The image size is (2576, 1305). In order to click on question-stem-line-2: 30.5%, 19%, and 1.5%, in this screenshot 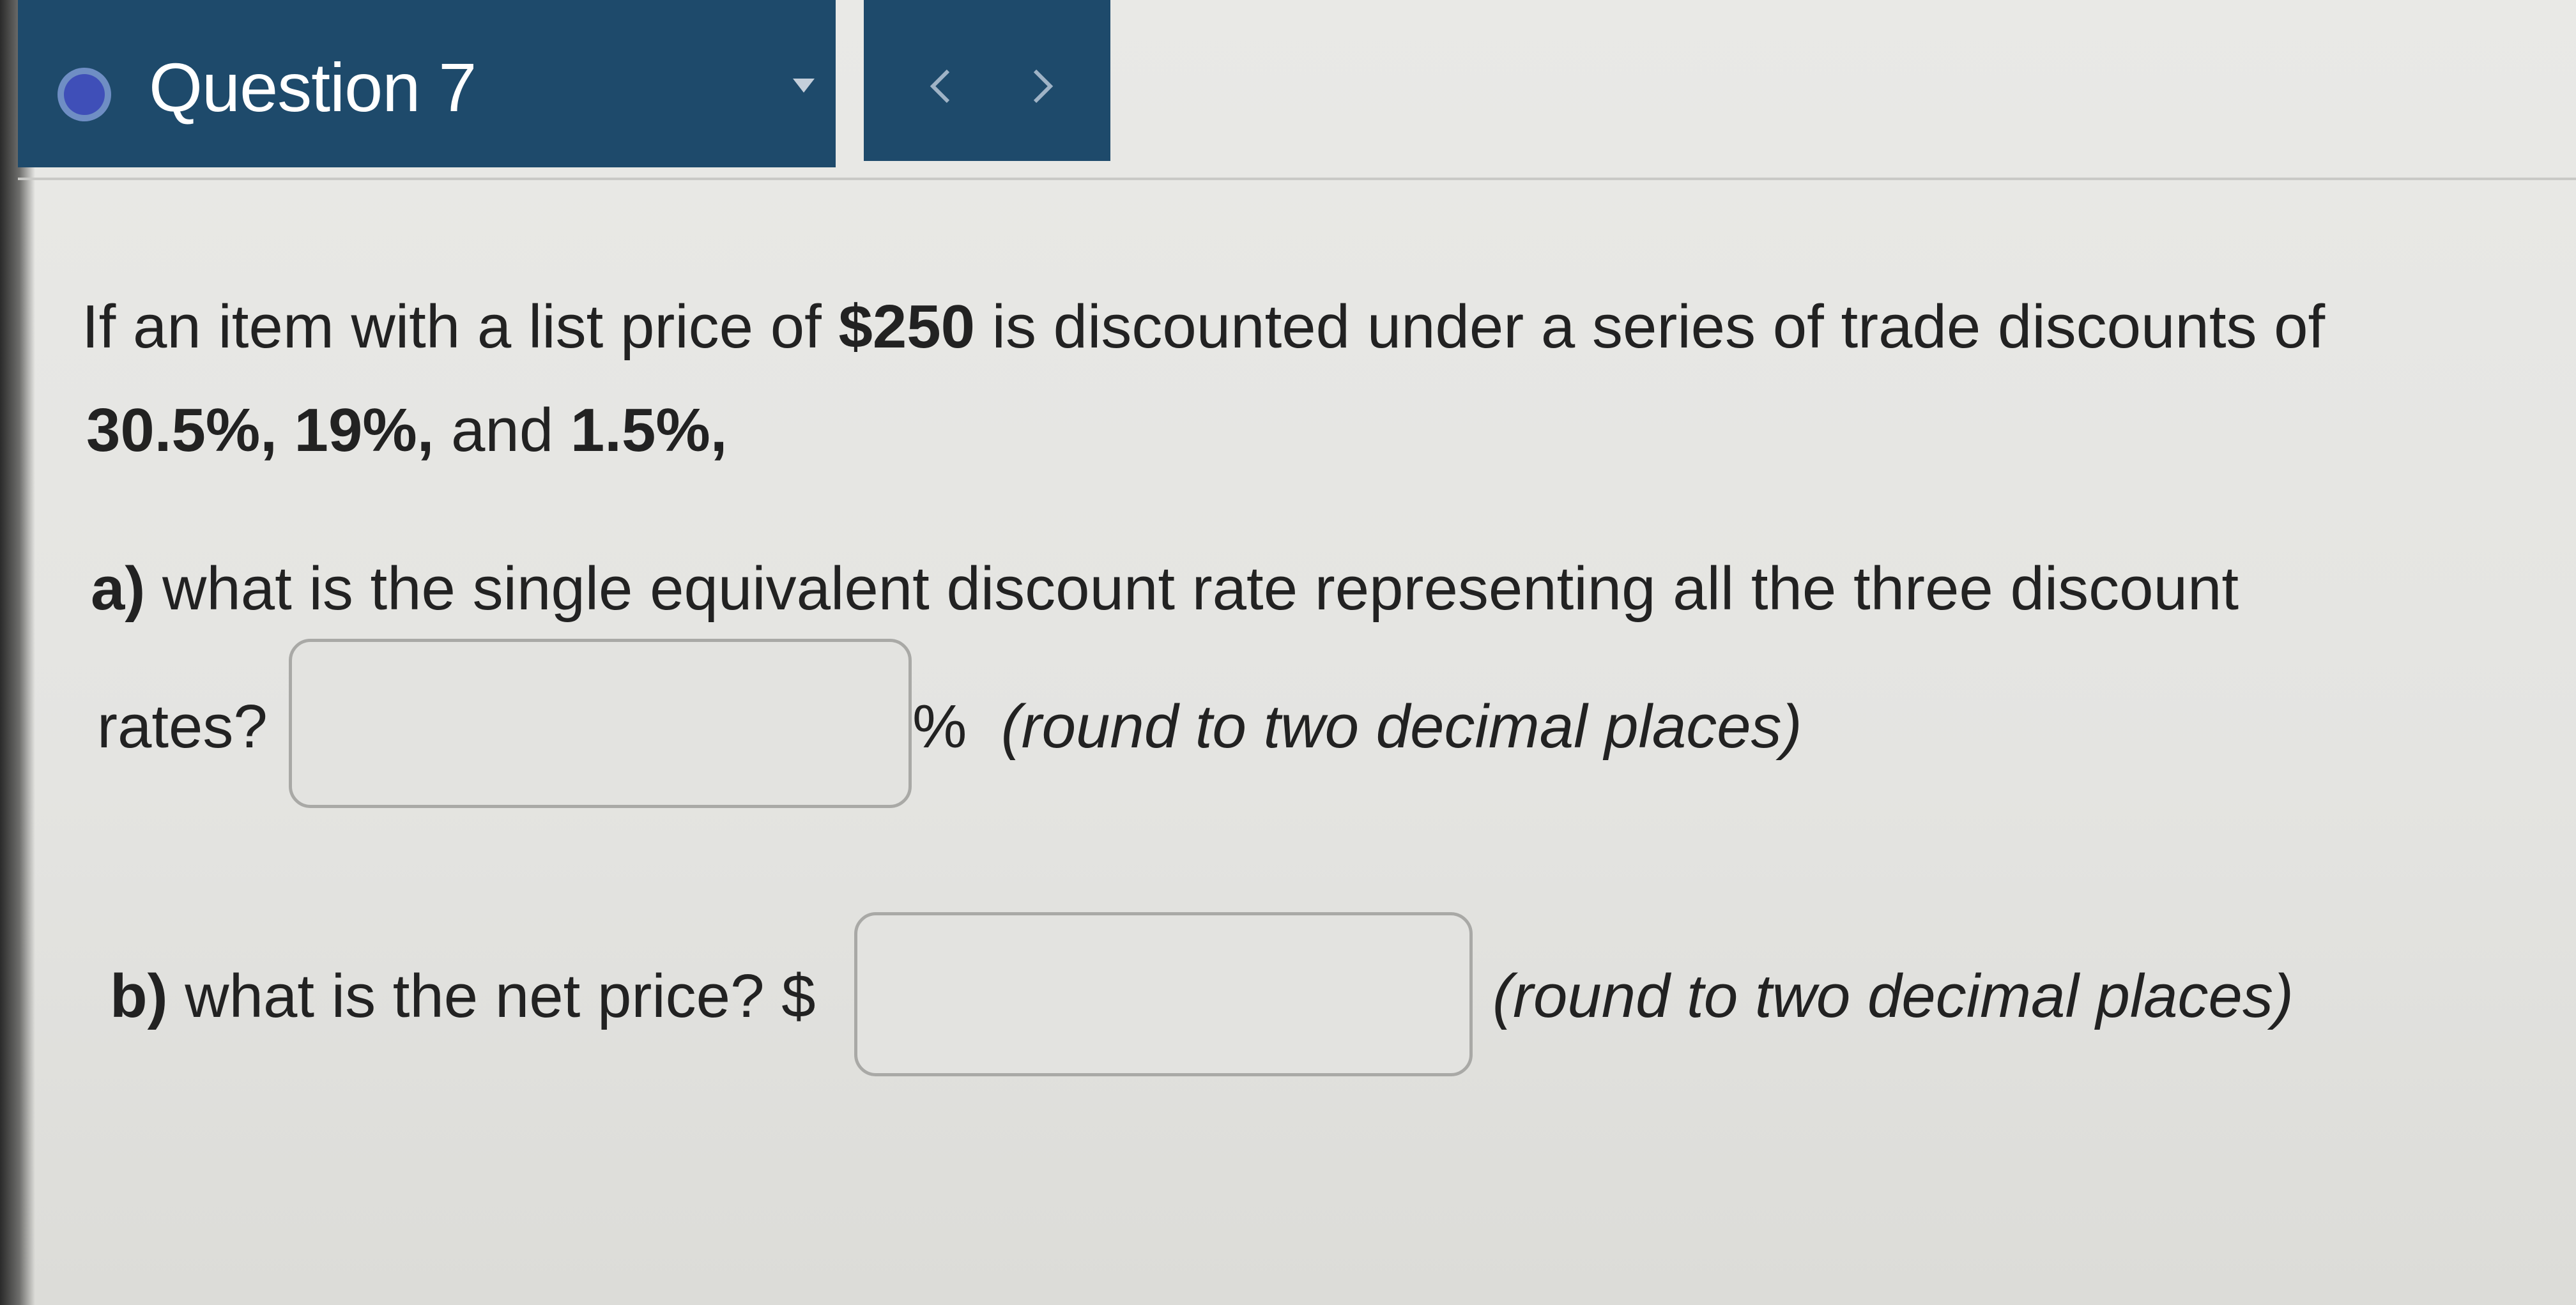, I will do `click(406, 430)`.